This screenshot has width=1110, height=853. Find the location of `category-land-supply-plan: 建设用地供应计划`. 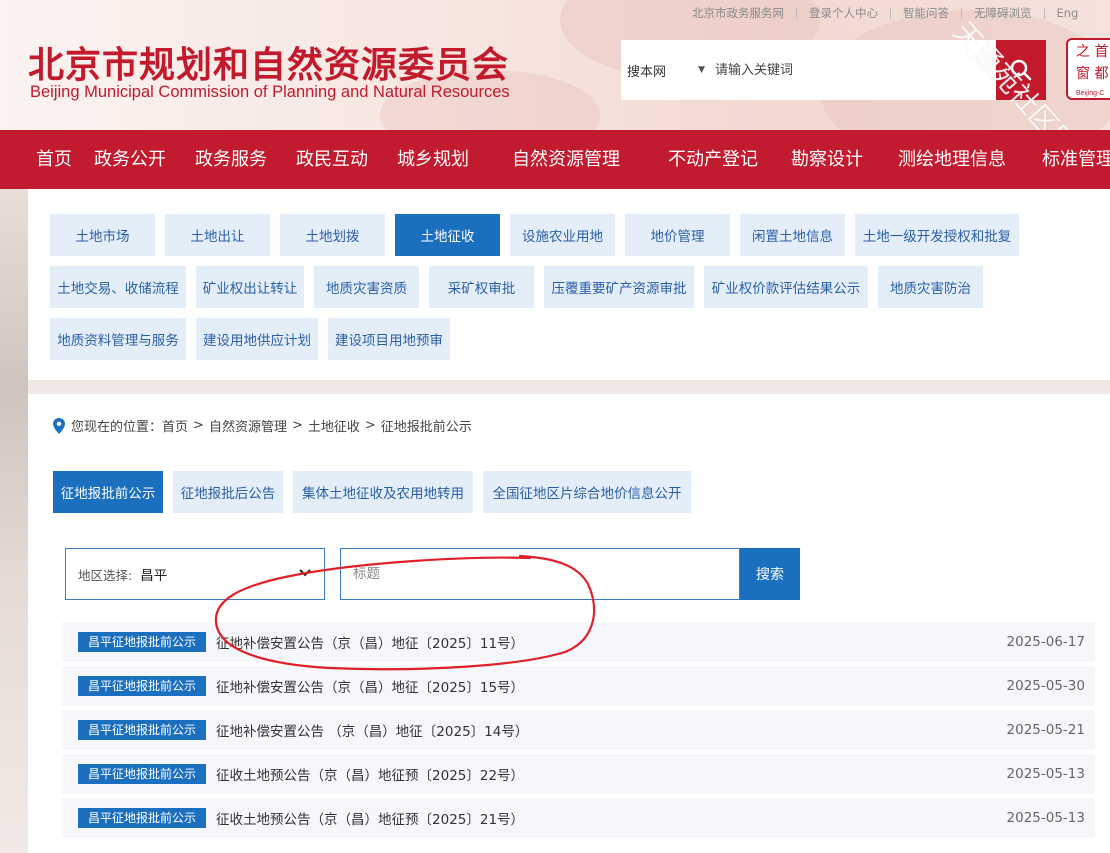

category-land-supply-plan: 建设用地供应计划 is located at coordinates (257, 339).